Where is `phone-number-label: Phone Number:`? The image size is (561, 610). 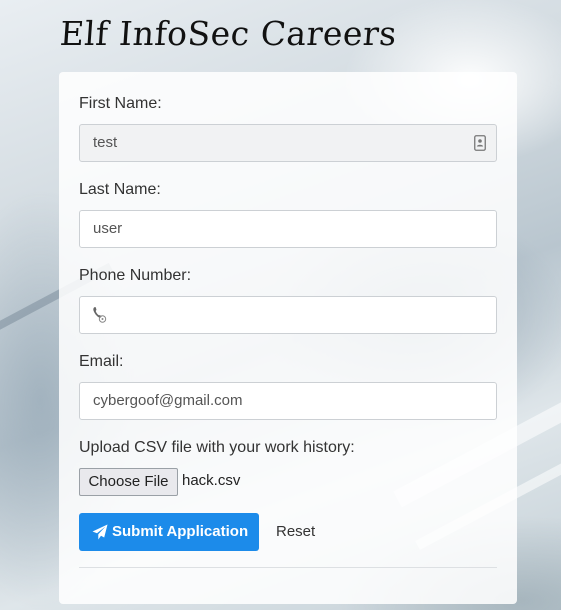 phone-number-label: Phone Number: is located at coordinates (135, 275).